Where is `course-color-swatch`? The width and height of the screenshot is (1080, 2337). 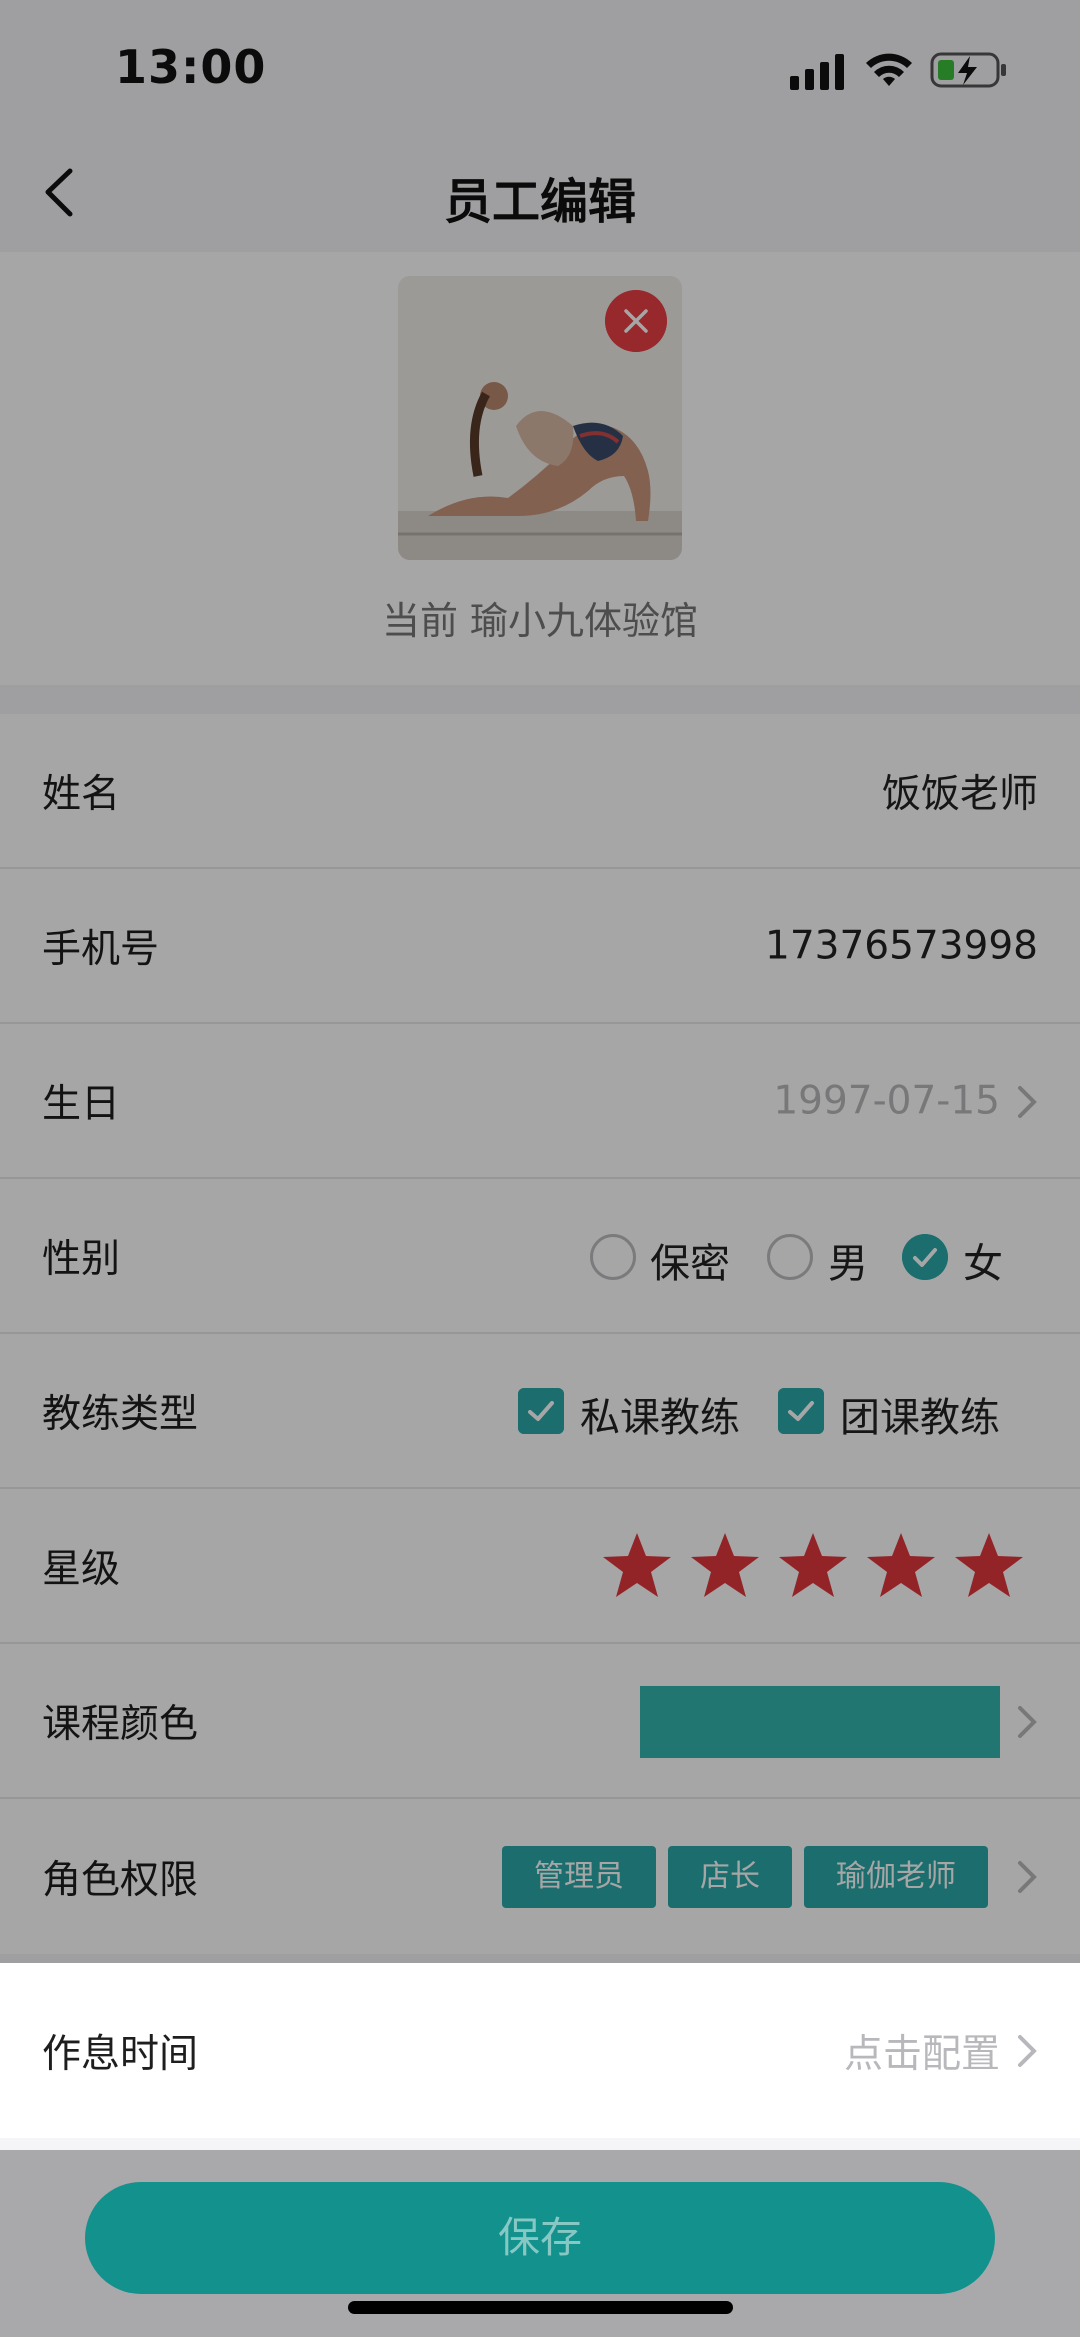 course-color-swatch is located at coordinates (820, 1722).